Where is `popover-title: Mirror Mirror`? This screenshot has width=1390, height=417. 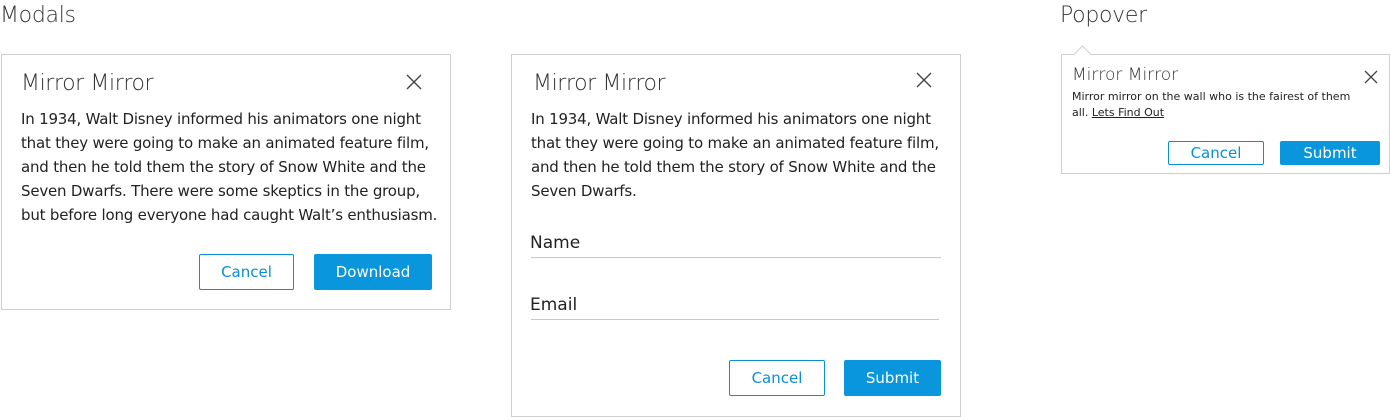
popover-title: Mirror Mirror is located at coordinates (1125, 75).